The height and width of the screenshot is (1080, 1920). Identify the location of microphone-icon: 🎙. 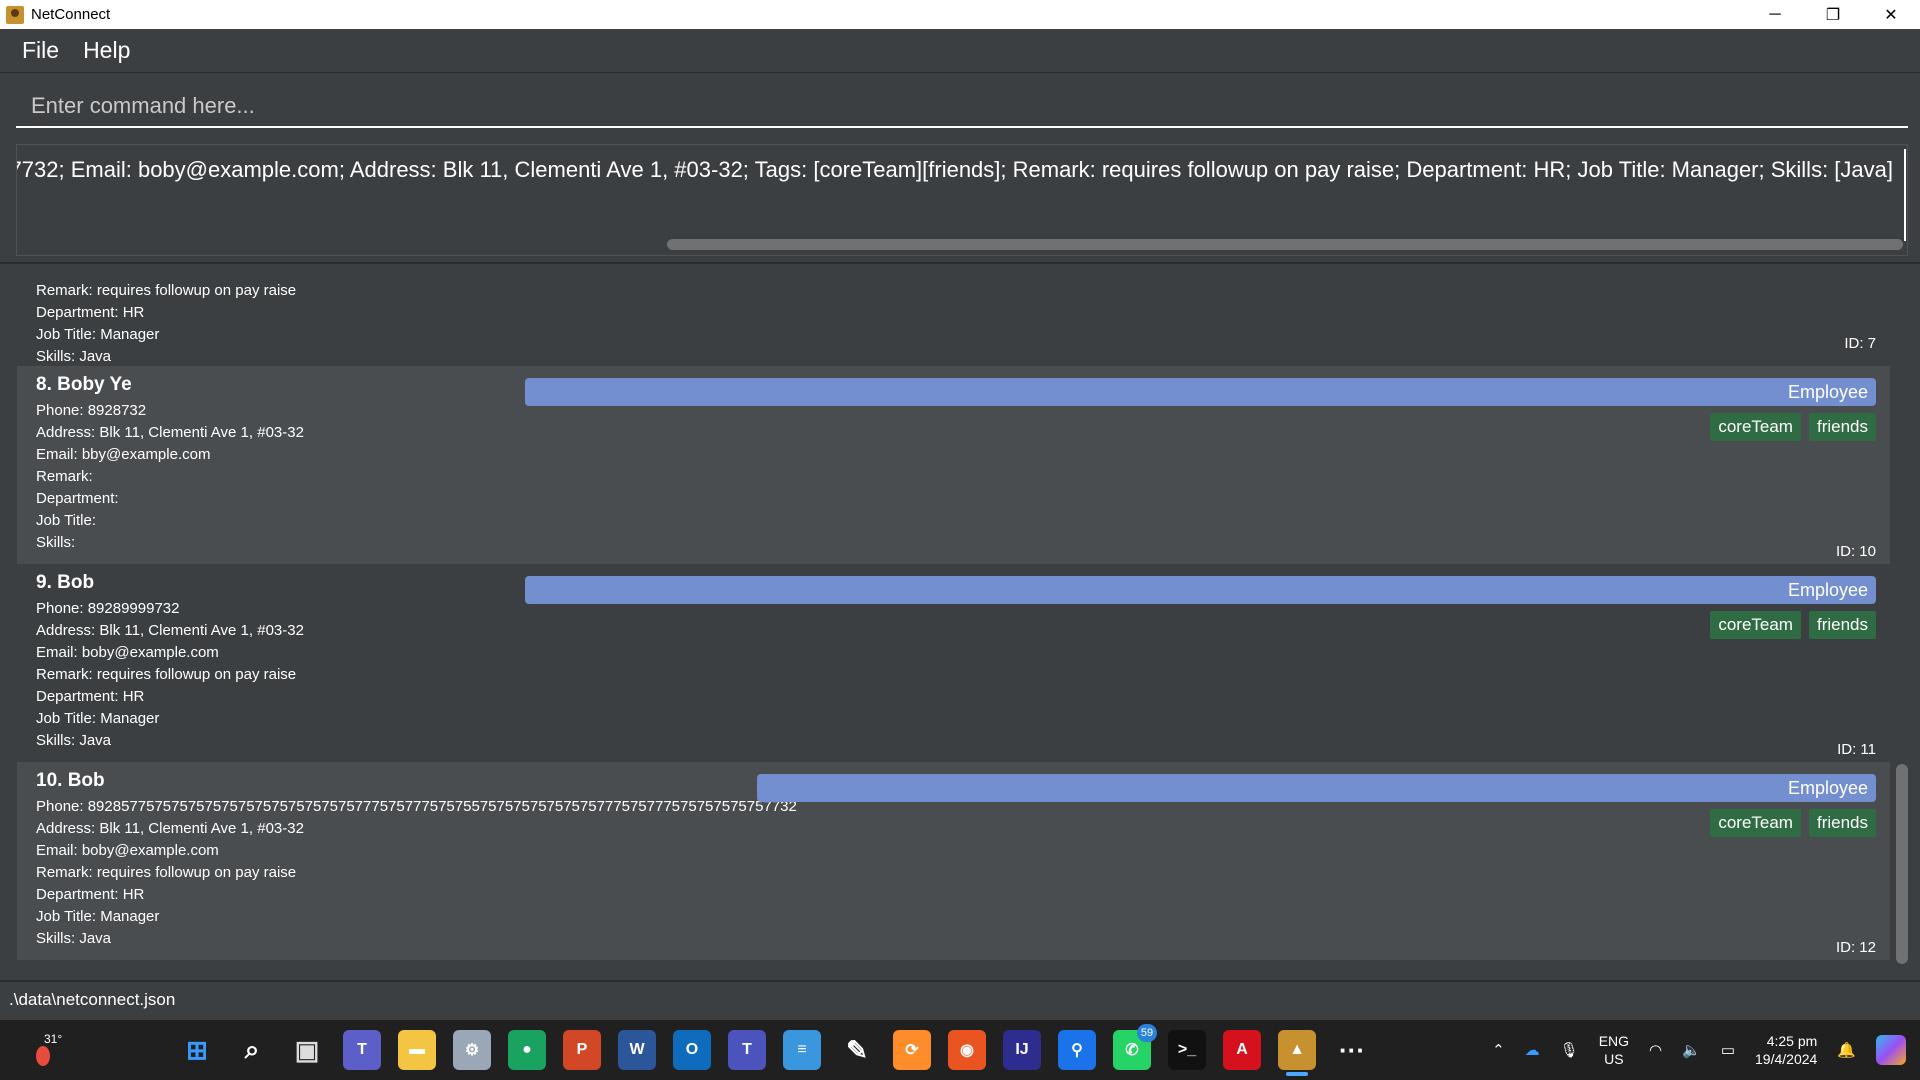
(1569, 1050).